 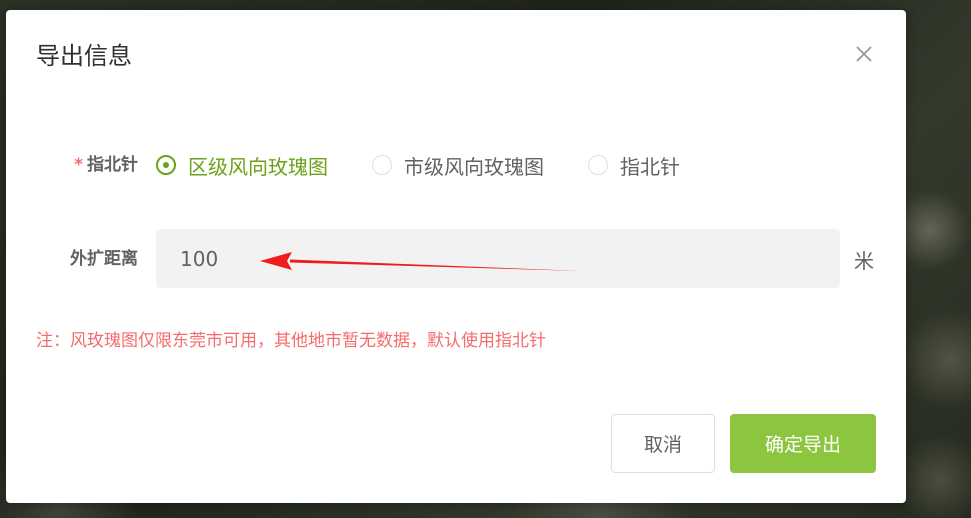 I want to click on distance-unit: 米, so click(x=864, y=261).